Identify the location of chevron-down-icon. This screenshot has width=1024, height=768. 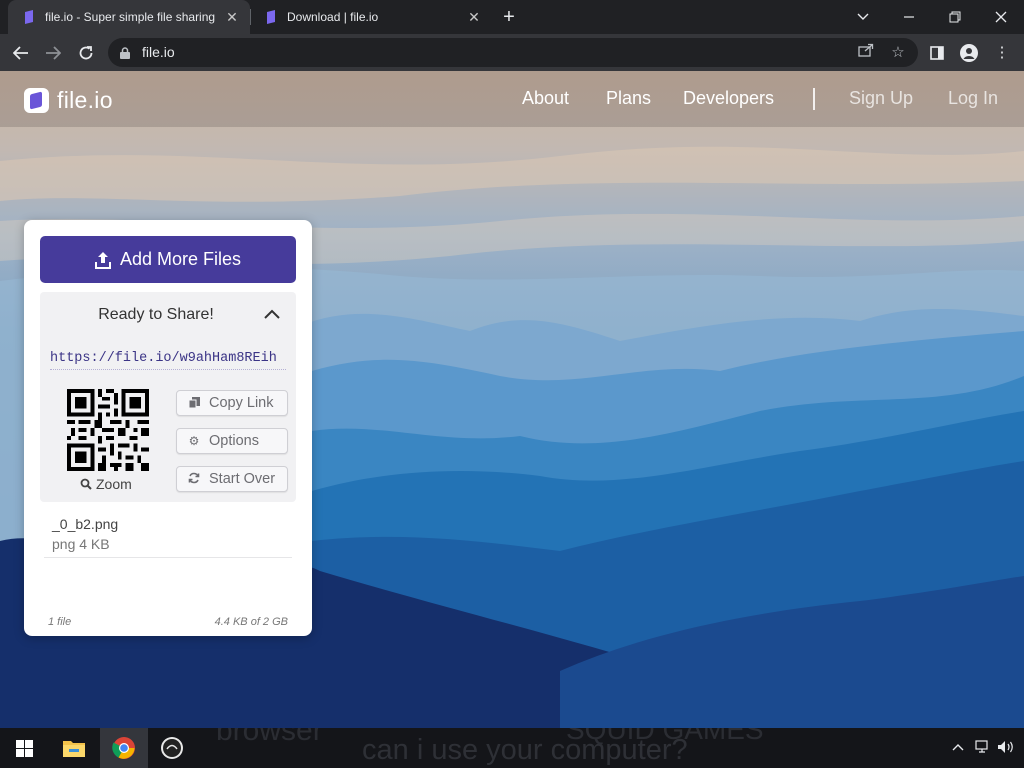
(863, 17).